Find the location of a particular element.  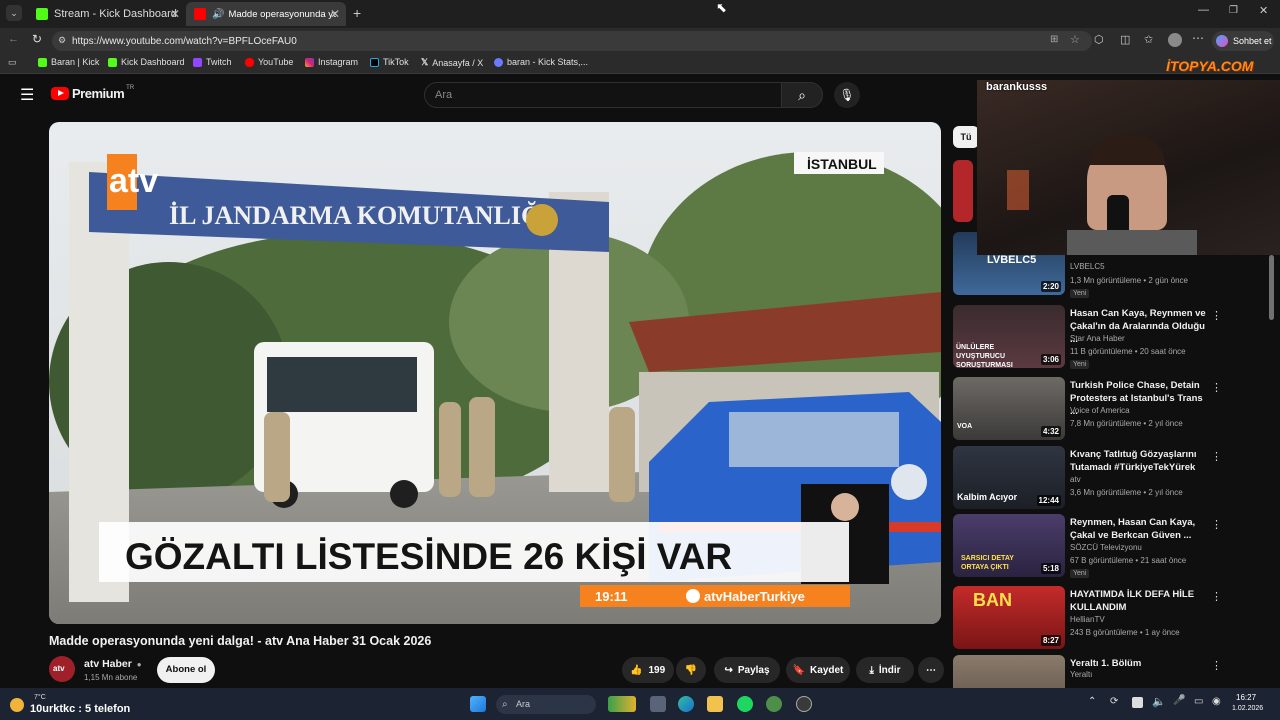

tray-sync-icon: ⟳ is located at coordinates (1114, 701).